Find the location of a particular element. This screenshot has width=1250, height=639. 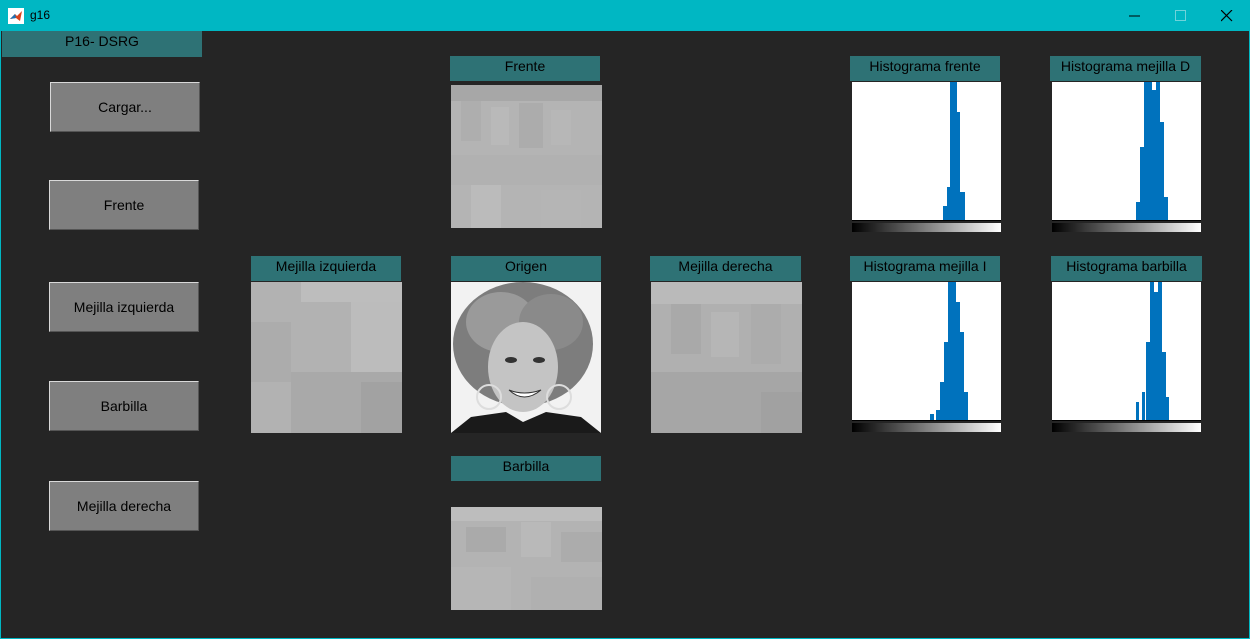

mejilla-izquierda-button: Mejilla izquierda is located at coordinates (124, 307).